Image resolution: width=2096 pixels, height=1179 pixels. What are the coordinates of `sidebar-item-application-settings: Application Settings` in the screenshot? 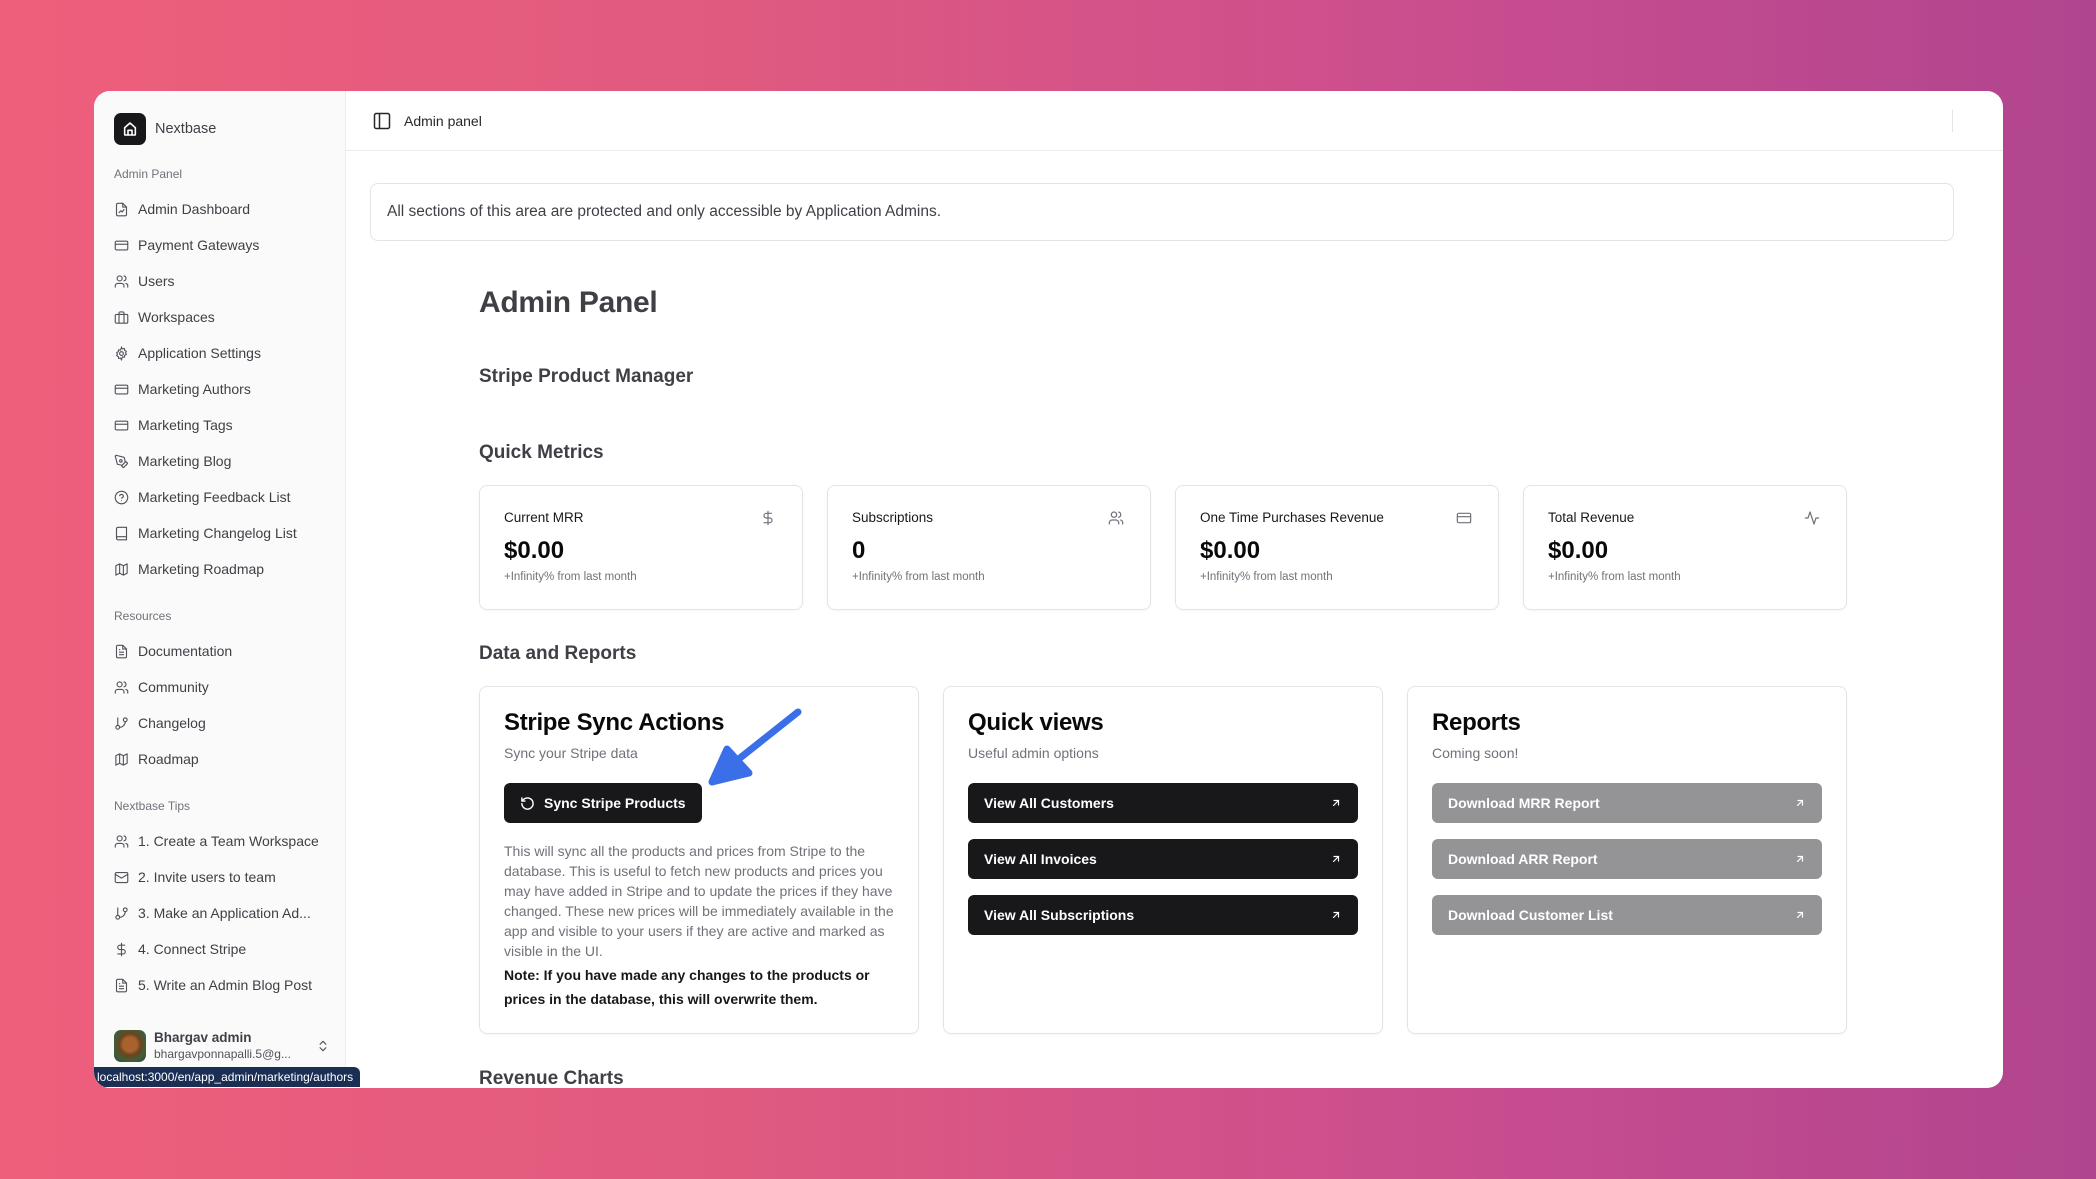 It's located at (229, 353).